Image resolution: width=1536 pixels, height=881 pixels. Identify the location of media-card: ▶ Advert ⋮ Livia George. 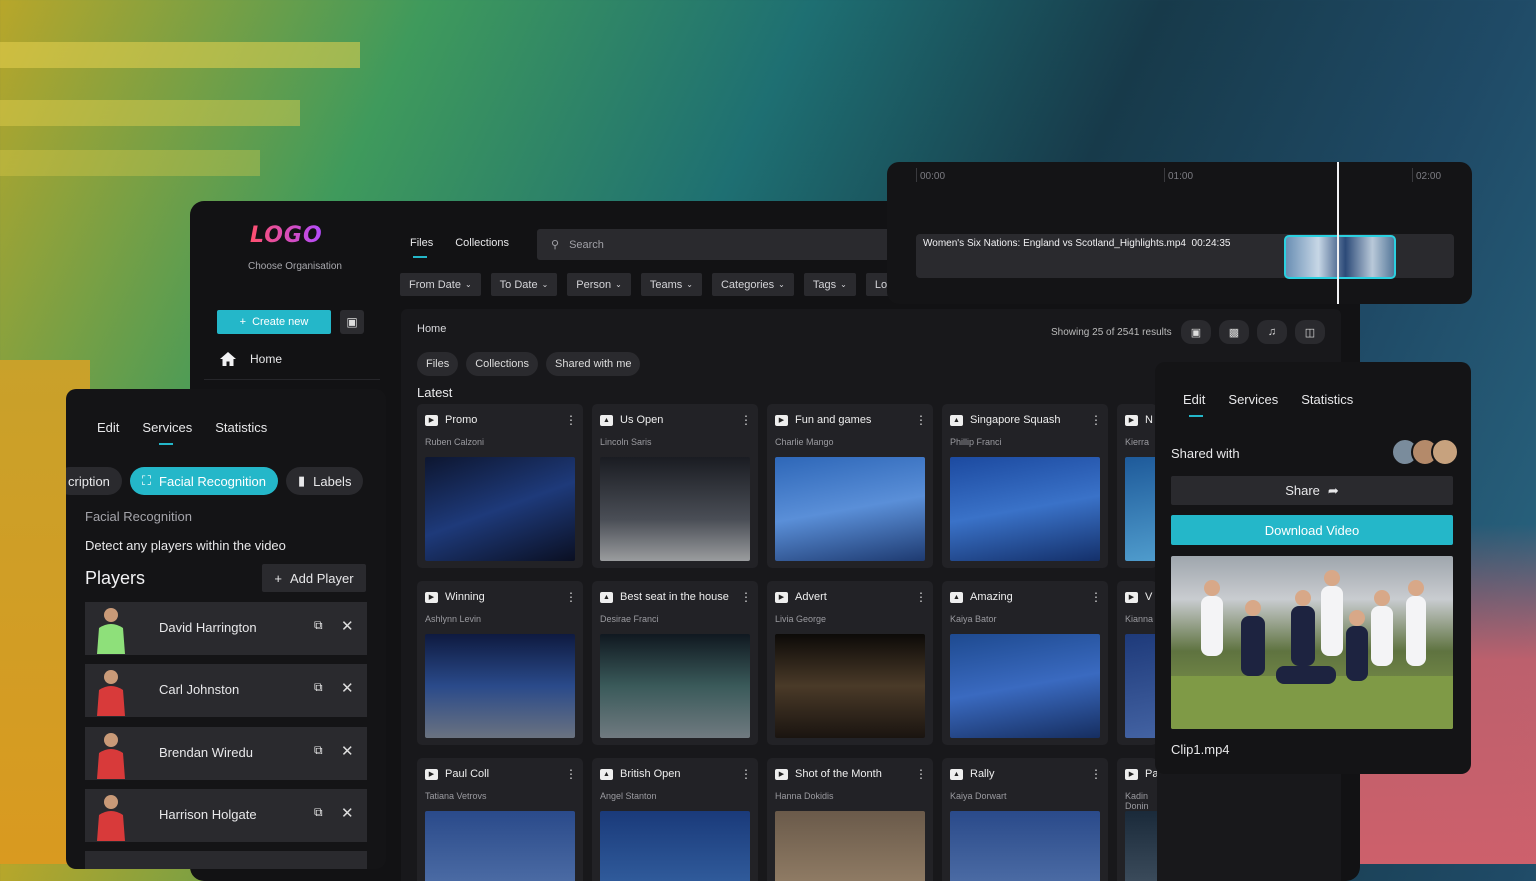
(850, 663).